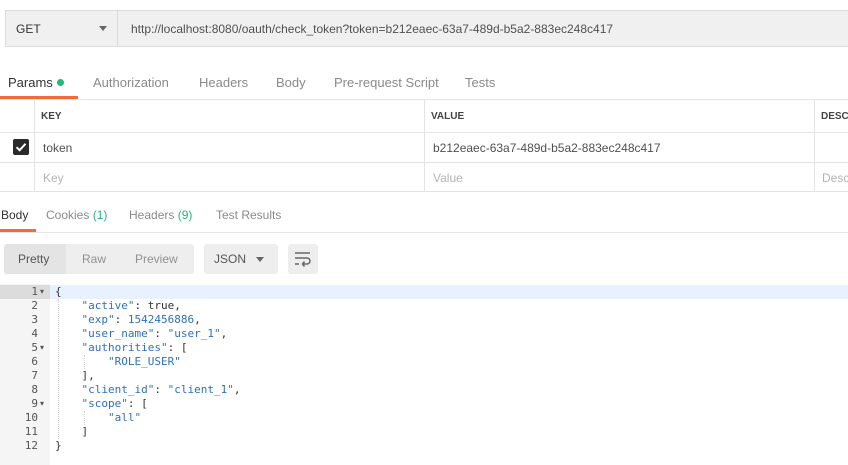  What do you see at coordinates (60, 82) in the screenshot?
I see `params-indicator-dot` at bounding box center [60, 82].